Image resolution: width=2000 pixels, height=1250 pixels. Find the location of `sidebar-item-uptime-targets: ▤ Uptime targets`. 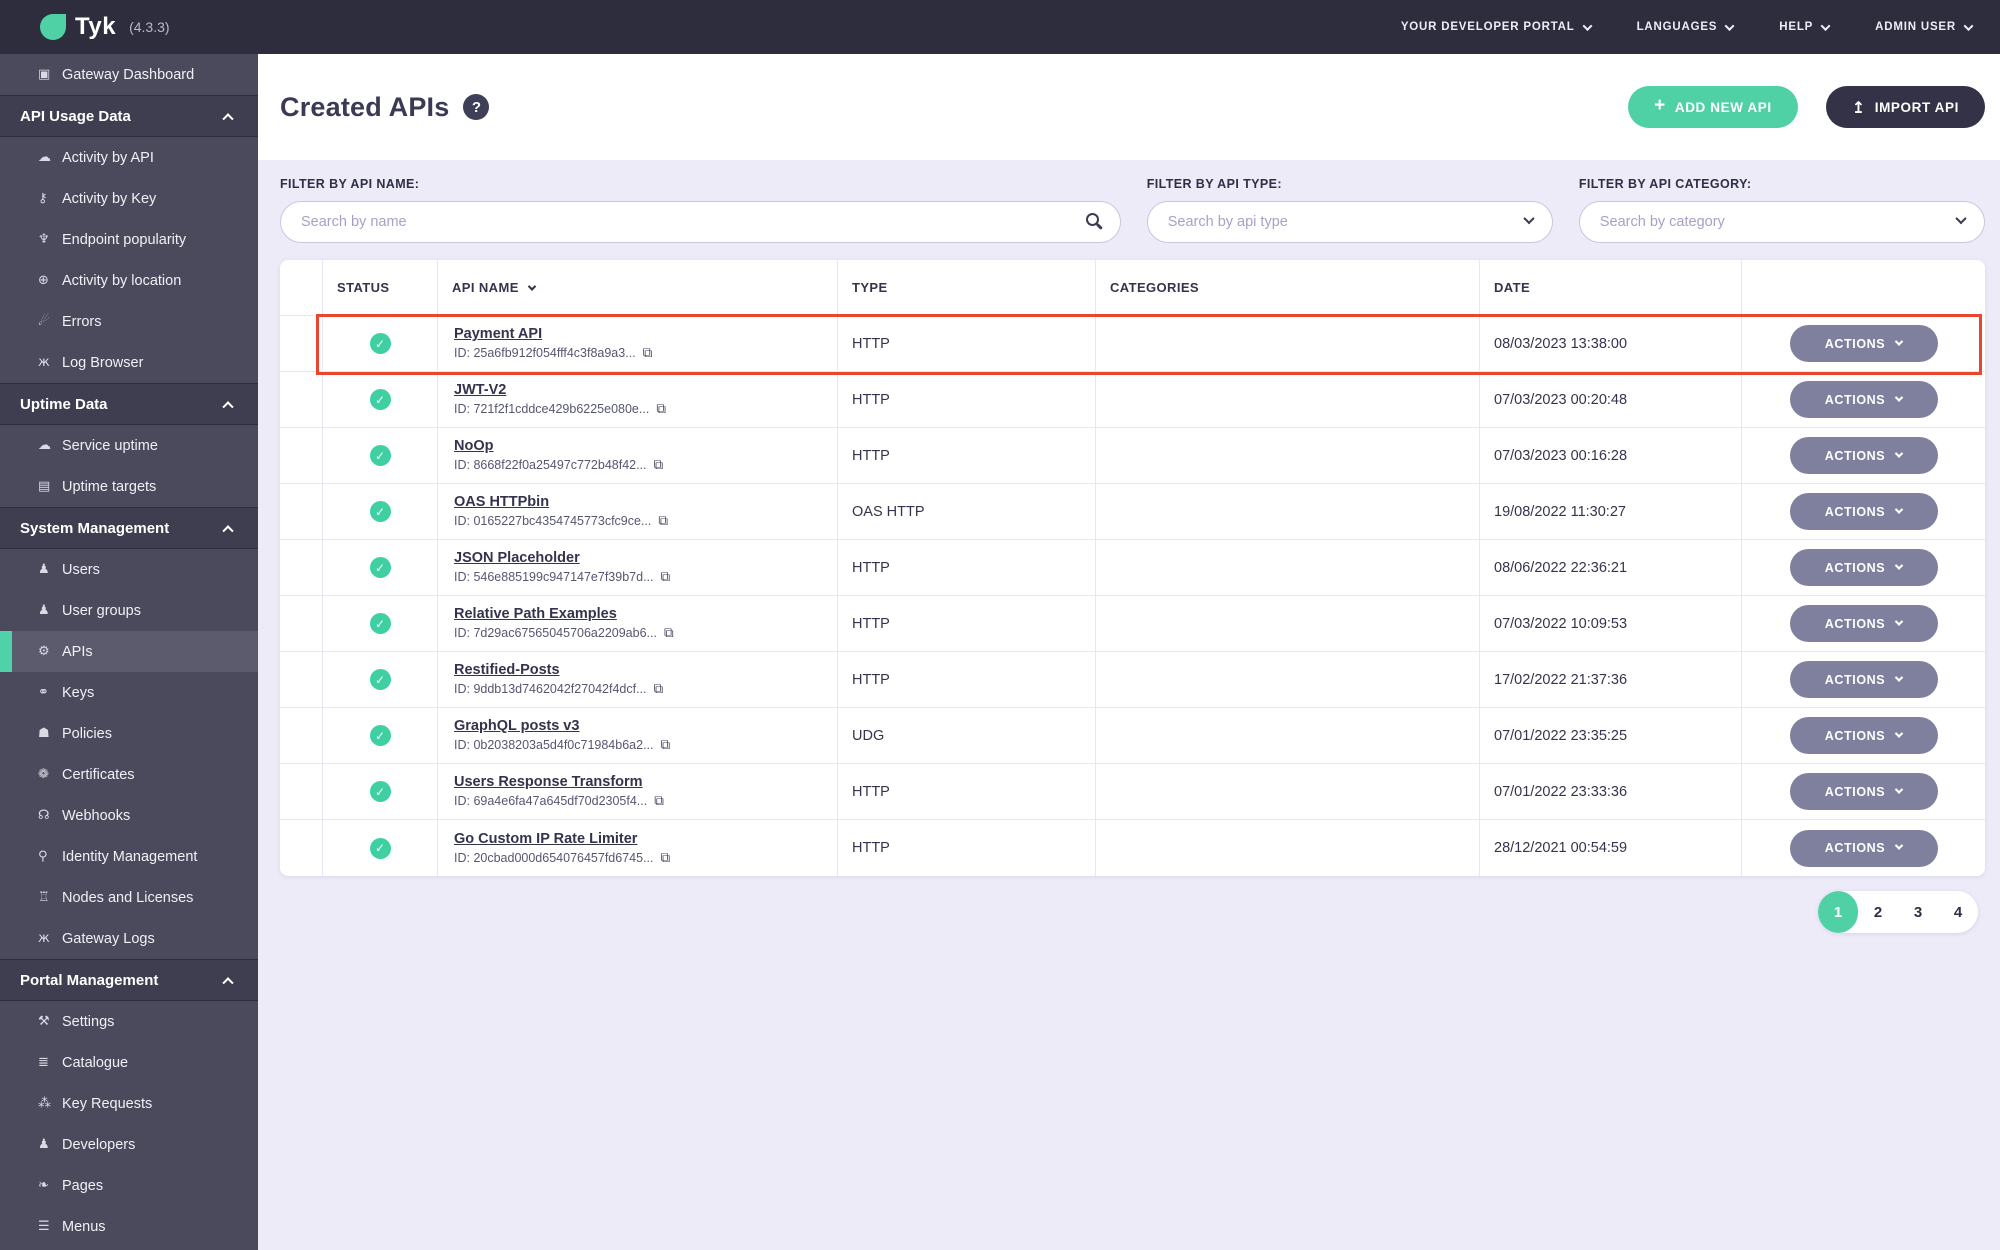

sidebar-item-uptime-targets: ▤ Uptime targets is located at coordinates (129, 486).